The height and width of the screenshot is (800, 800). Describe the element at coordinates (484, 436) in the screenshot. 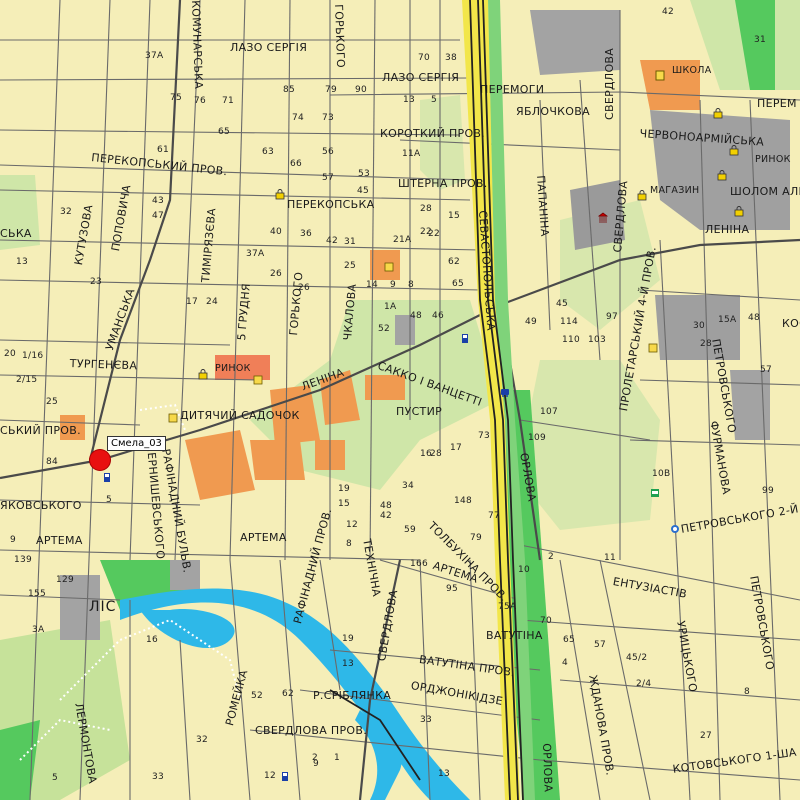

I see `house-number: 73` at that location.